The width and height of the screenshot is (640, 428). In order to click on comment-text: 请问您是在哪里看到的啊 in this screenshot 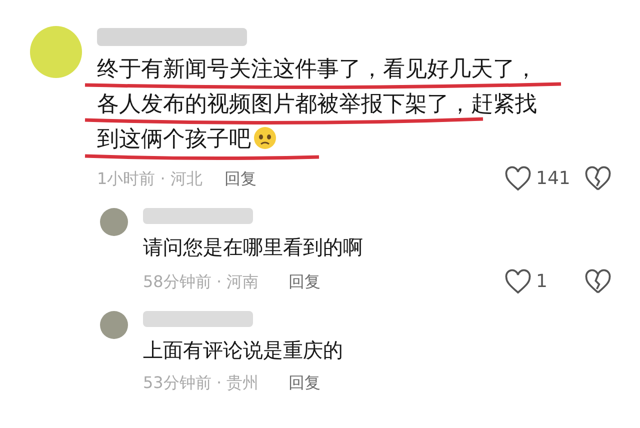, I will do `click(253, 247)`.